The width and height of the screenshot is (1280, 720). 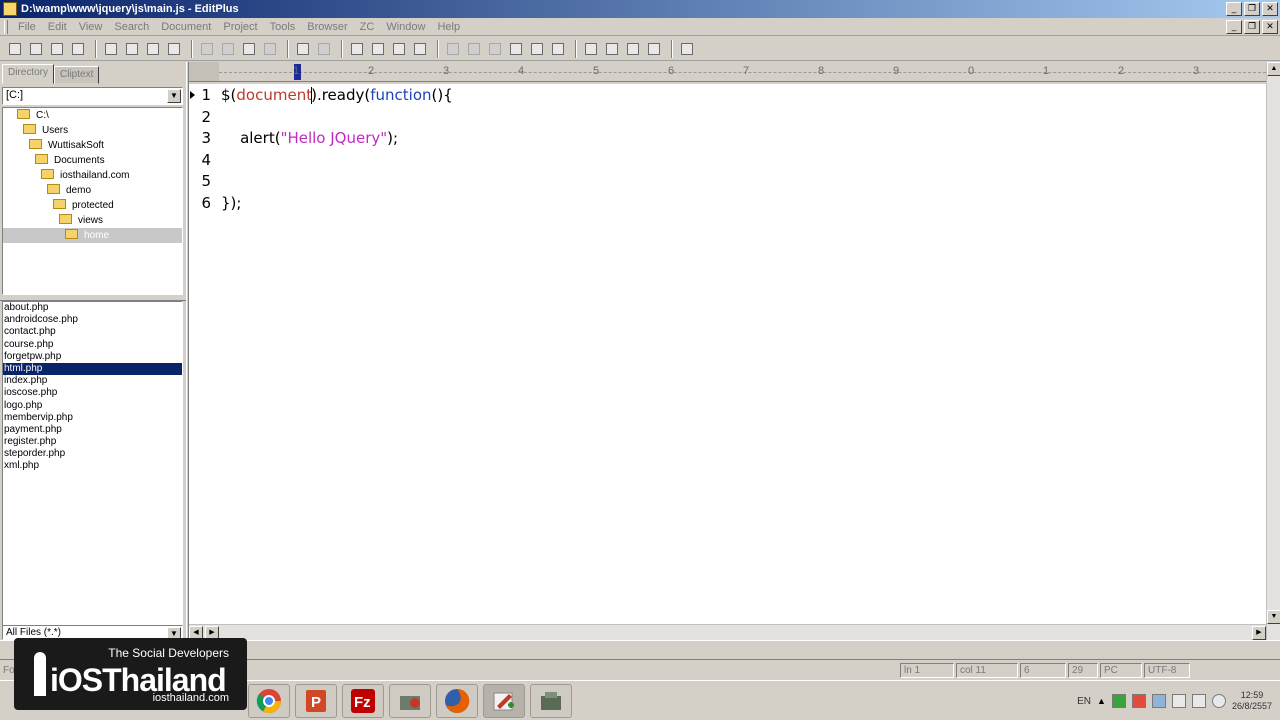 I want to click on goto-button, so click(x=420, y=49).